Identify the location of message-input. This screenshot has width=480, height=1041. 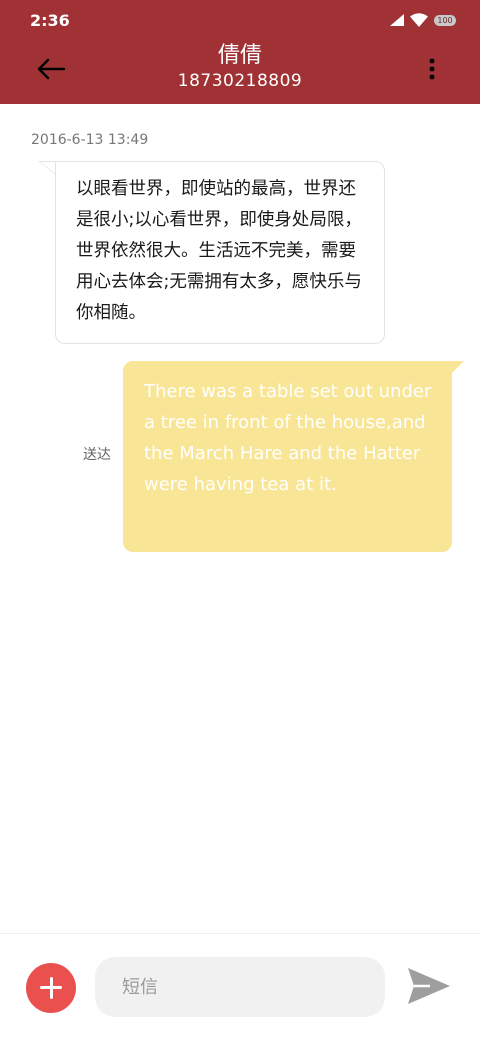
(240, 987).